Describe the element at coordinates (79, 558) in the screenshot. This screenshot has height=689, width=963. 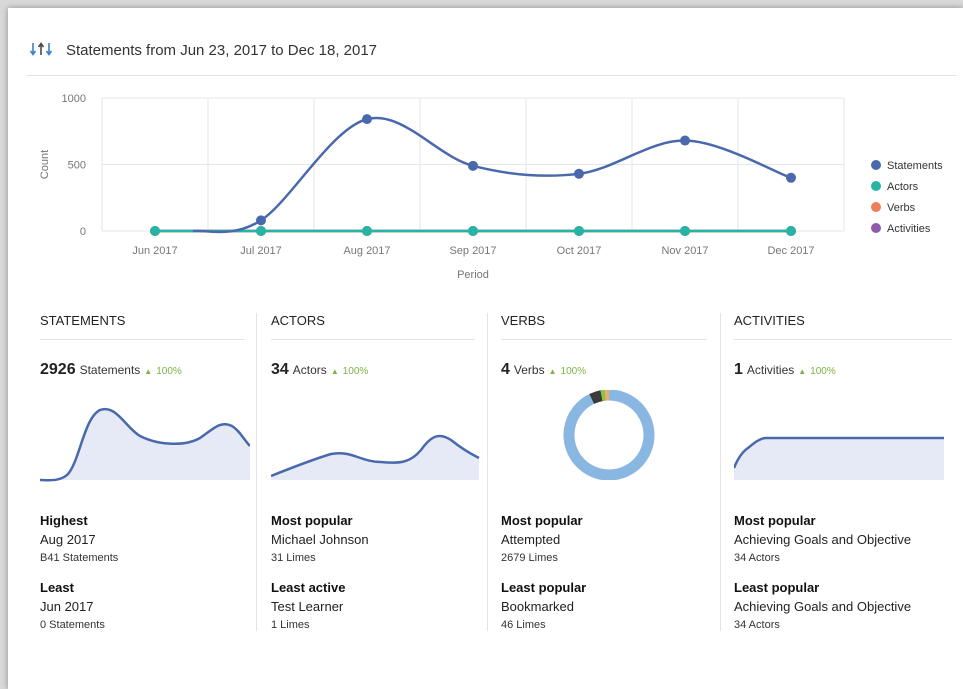
I see `summary-count: B41 Statements` at that location.